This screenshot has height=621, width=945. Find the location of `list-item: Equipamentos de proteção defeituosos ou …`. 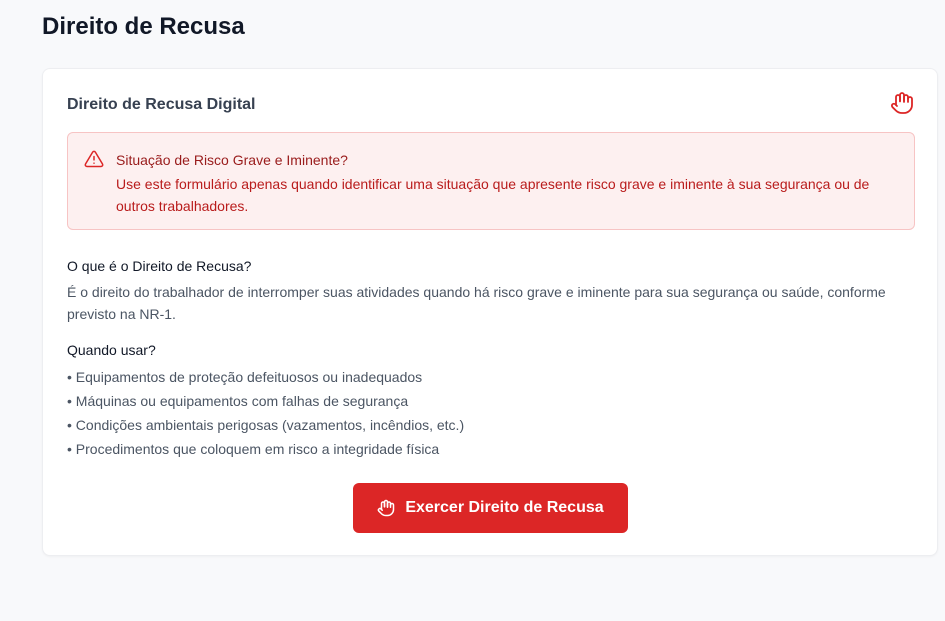

list-item: Equipamentos de proteção defeituosos ou … is located at coordinates (265, 377).